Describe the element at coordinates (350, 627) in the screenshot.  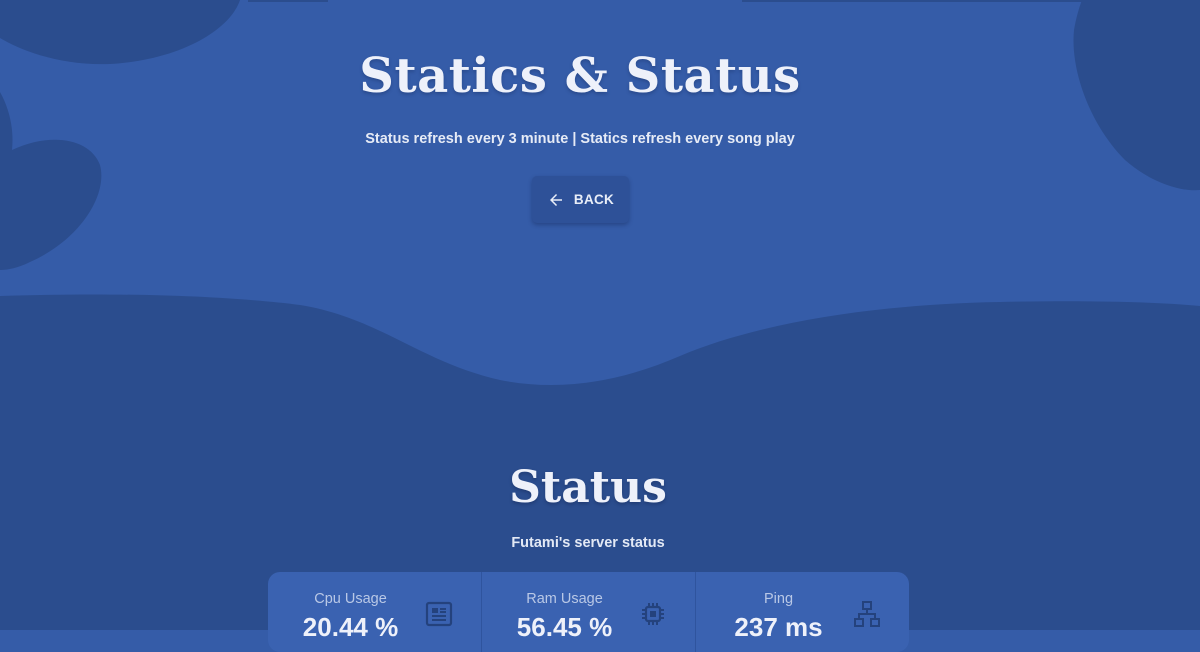
I see `stat-value: 20.44 %` at that location.